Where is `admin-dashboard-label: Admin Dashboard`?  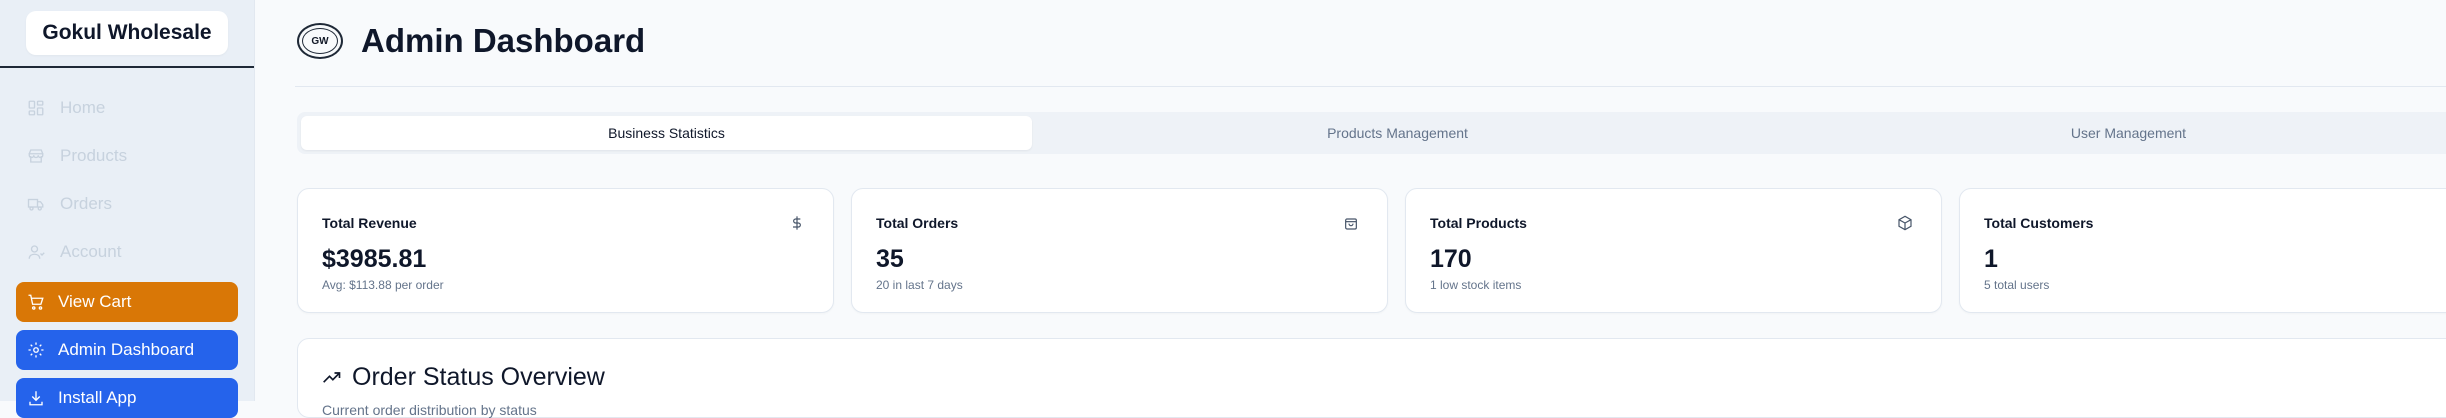 admin-dashboard-label: Admin Dashboard is located at coordinates (126, 349).